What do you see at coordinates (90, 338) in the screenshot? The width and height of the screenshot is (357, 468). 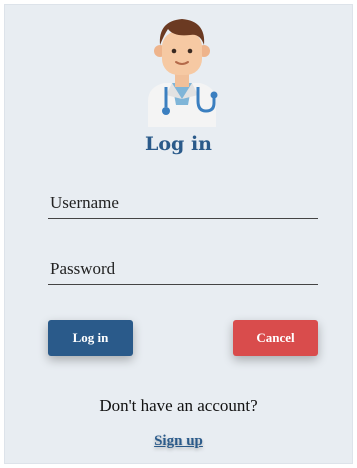 I see `login-button: Log in` at bounding box center [90, 338].